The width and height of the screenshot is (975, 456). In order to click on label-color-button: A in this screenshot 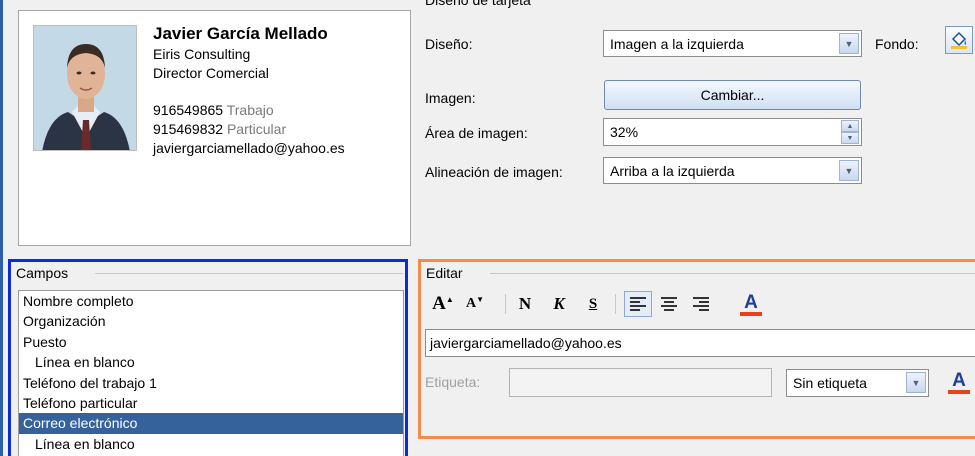, I will do `click(959, 382)`.